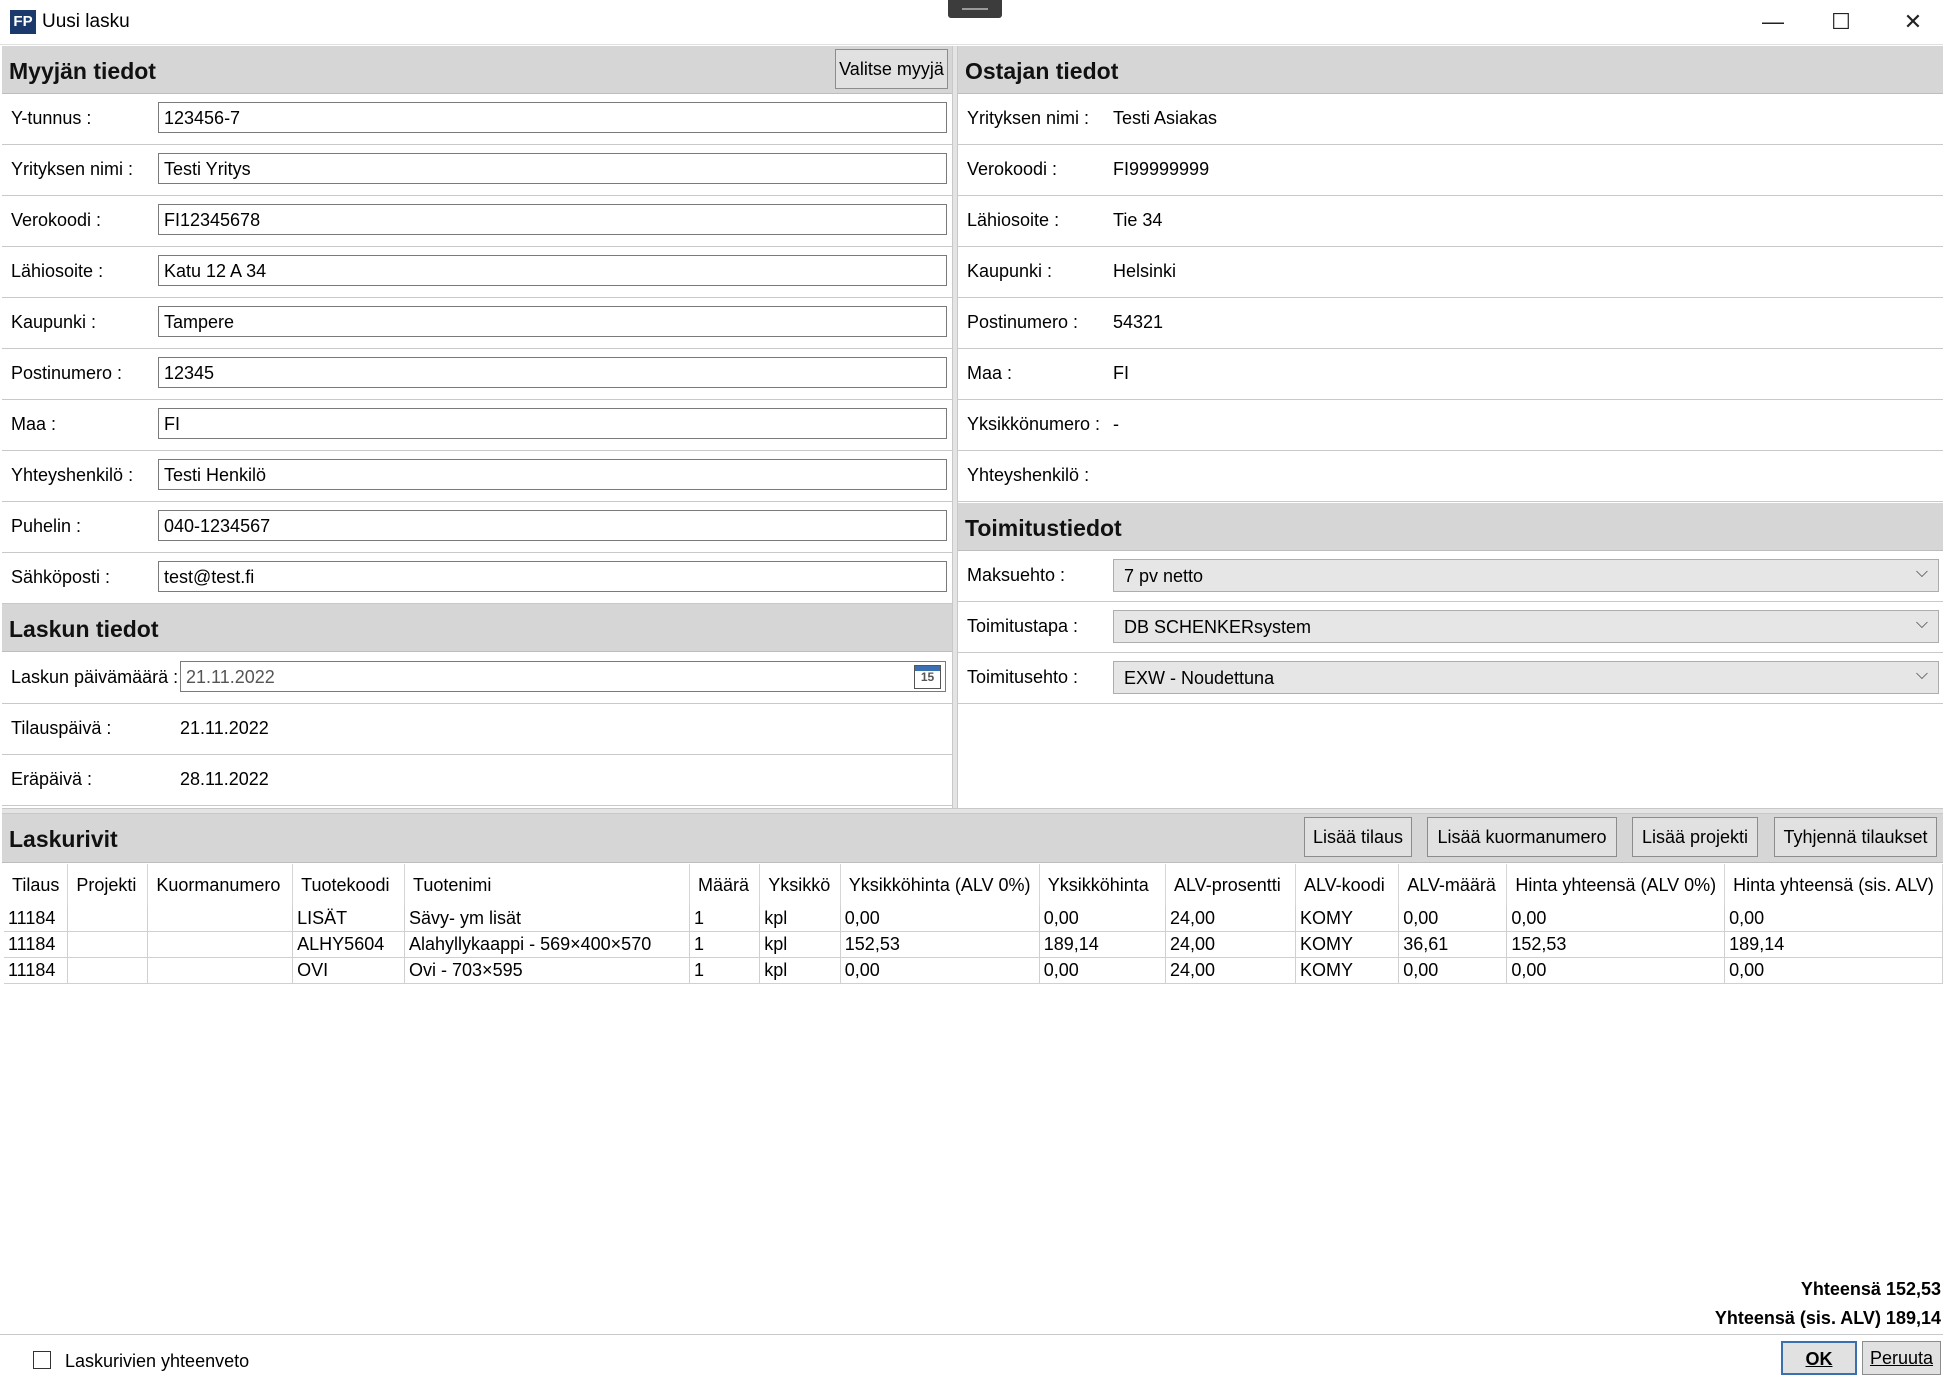 This screenshot has height=1385, width=1943. I want to click on column-header: Kuormanumero, so click(220, 885).